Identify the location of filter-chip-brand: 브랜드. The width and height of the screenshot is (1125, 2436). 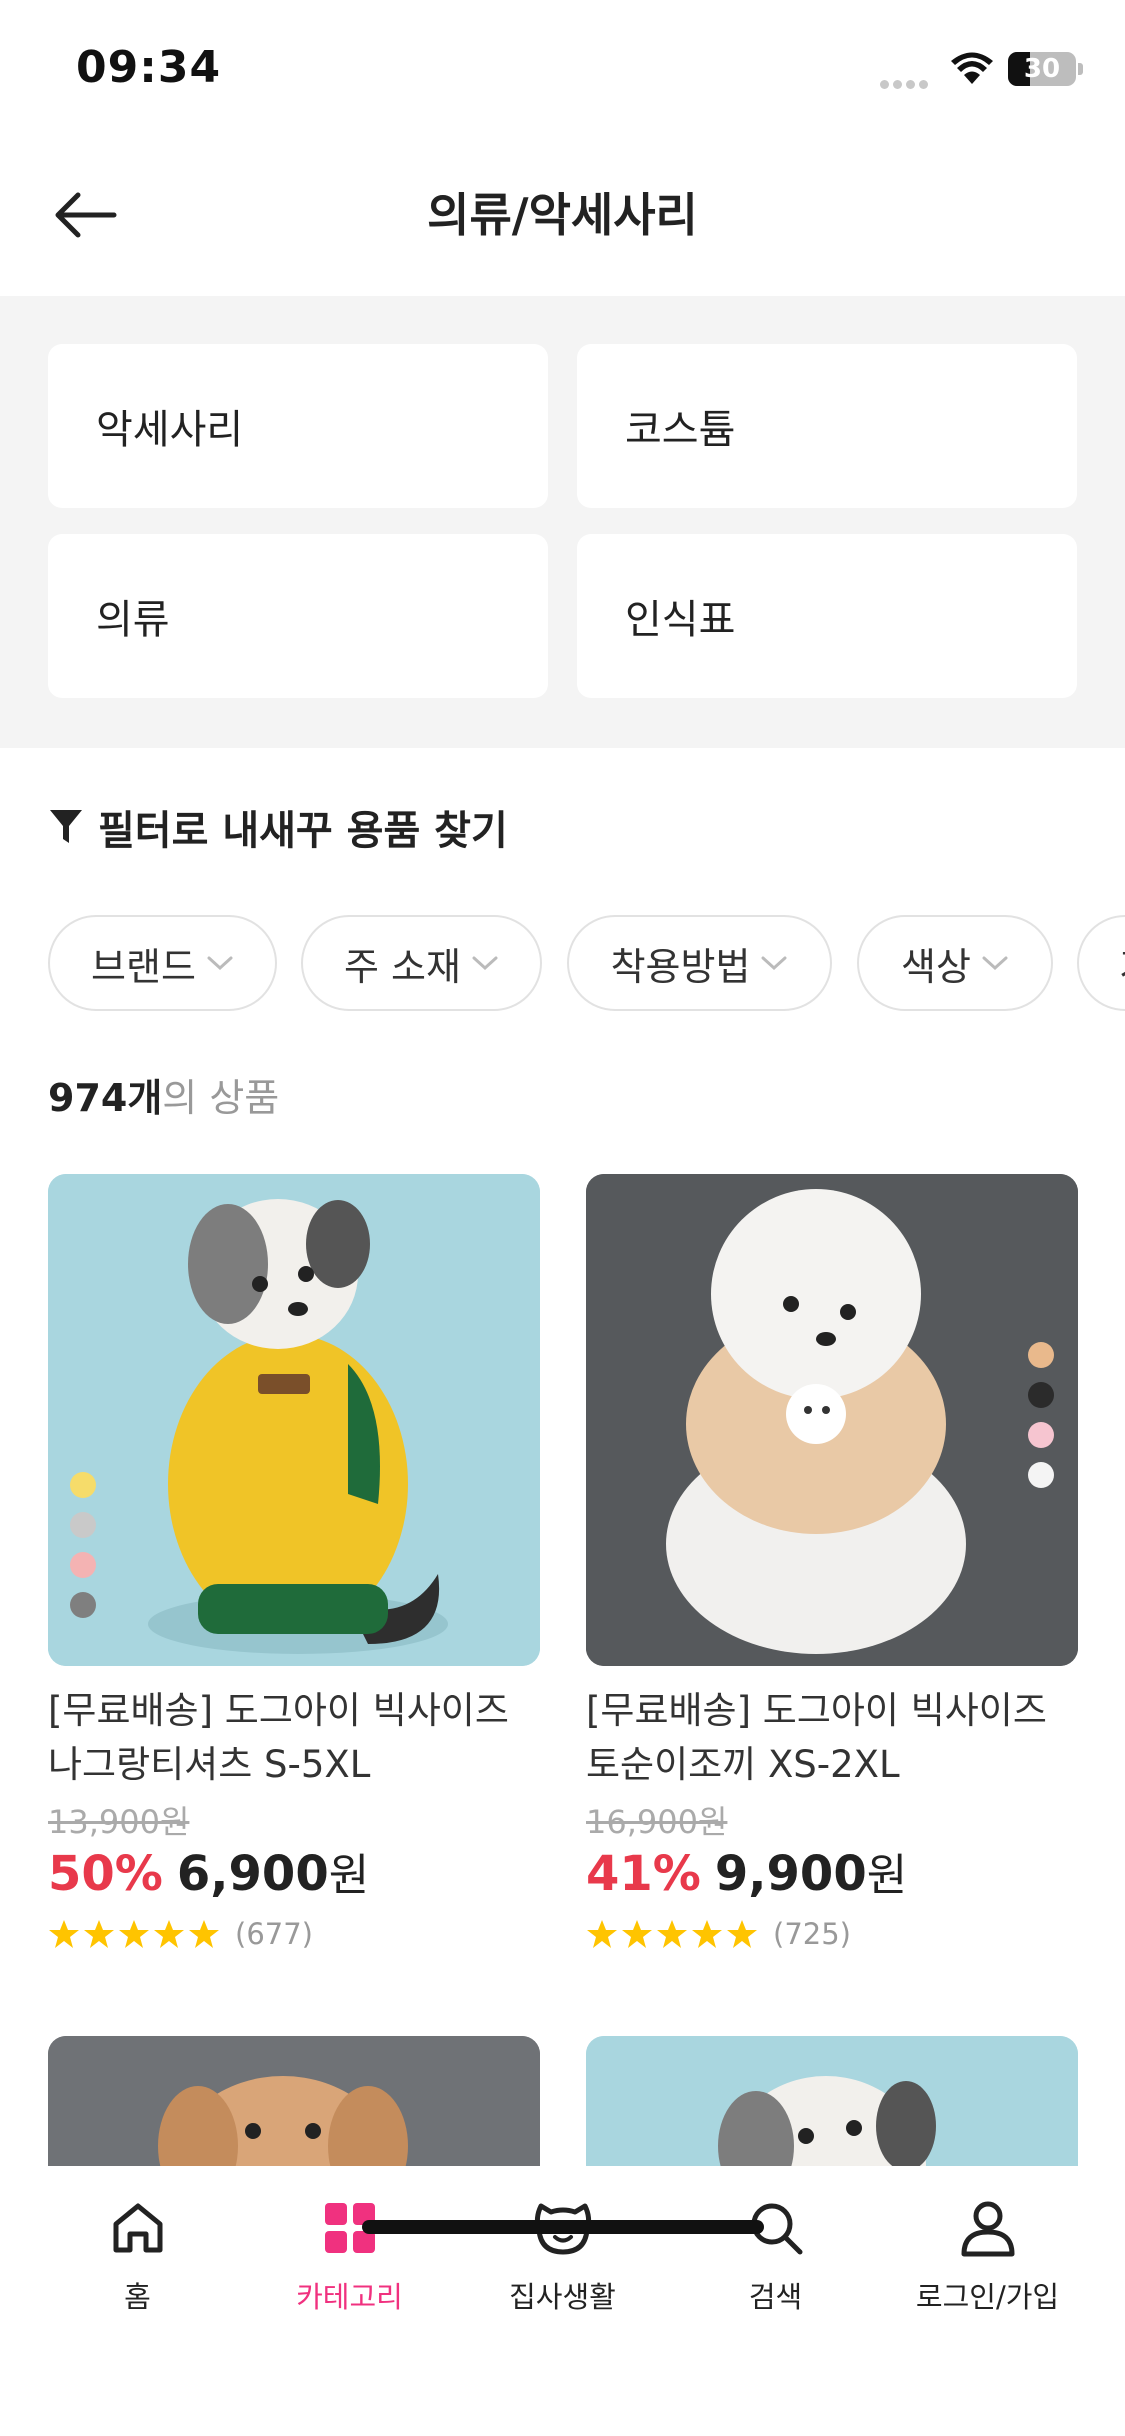
(162, 963).